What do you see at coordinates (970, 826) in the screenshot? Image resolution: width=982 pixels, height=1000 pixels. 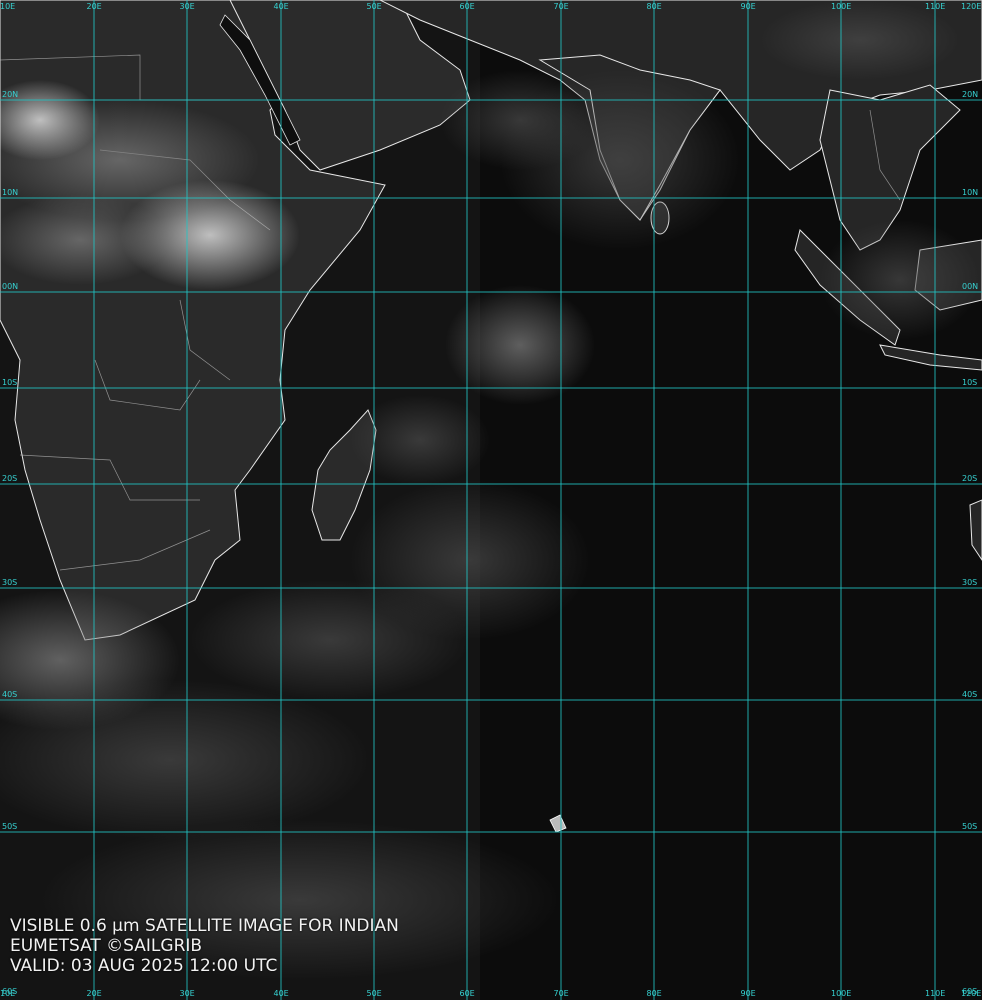 I see `lat-label-right-50s: 50S` at bounding box center [970, 826].